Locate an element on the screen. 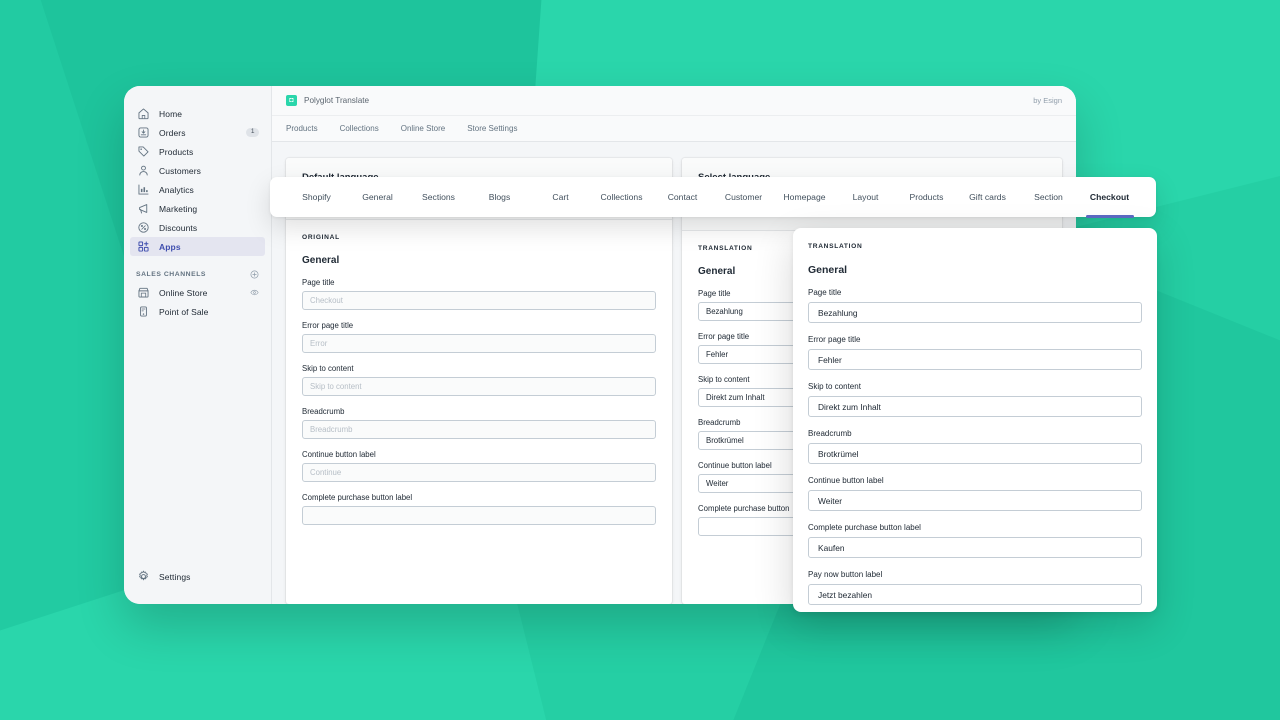 Image resolution: width=1280 pixels, height=720 pixels. tab-label: Shopify is located at coordinates (316, 197).